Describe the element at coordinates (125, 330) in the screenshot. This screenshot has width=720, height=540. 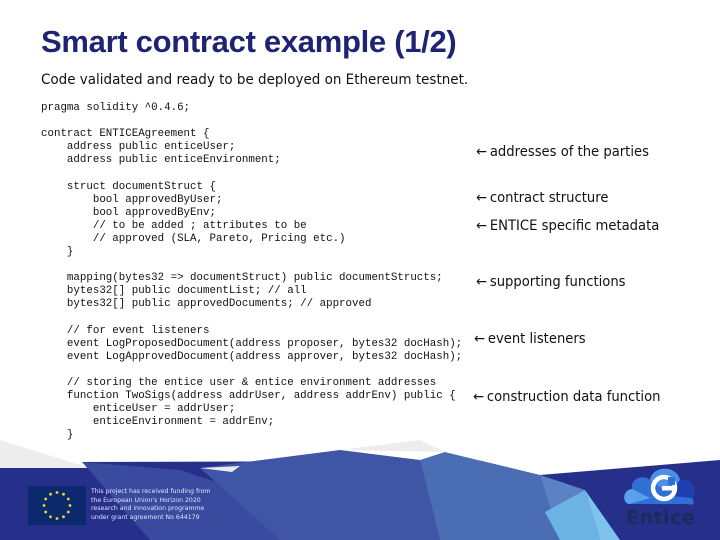
I see `code-line: // for event listeners` at that location.